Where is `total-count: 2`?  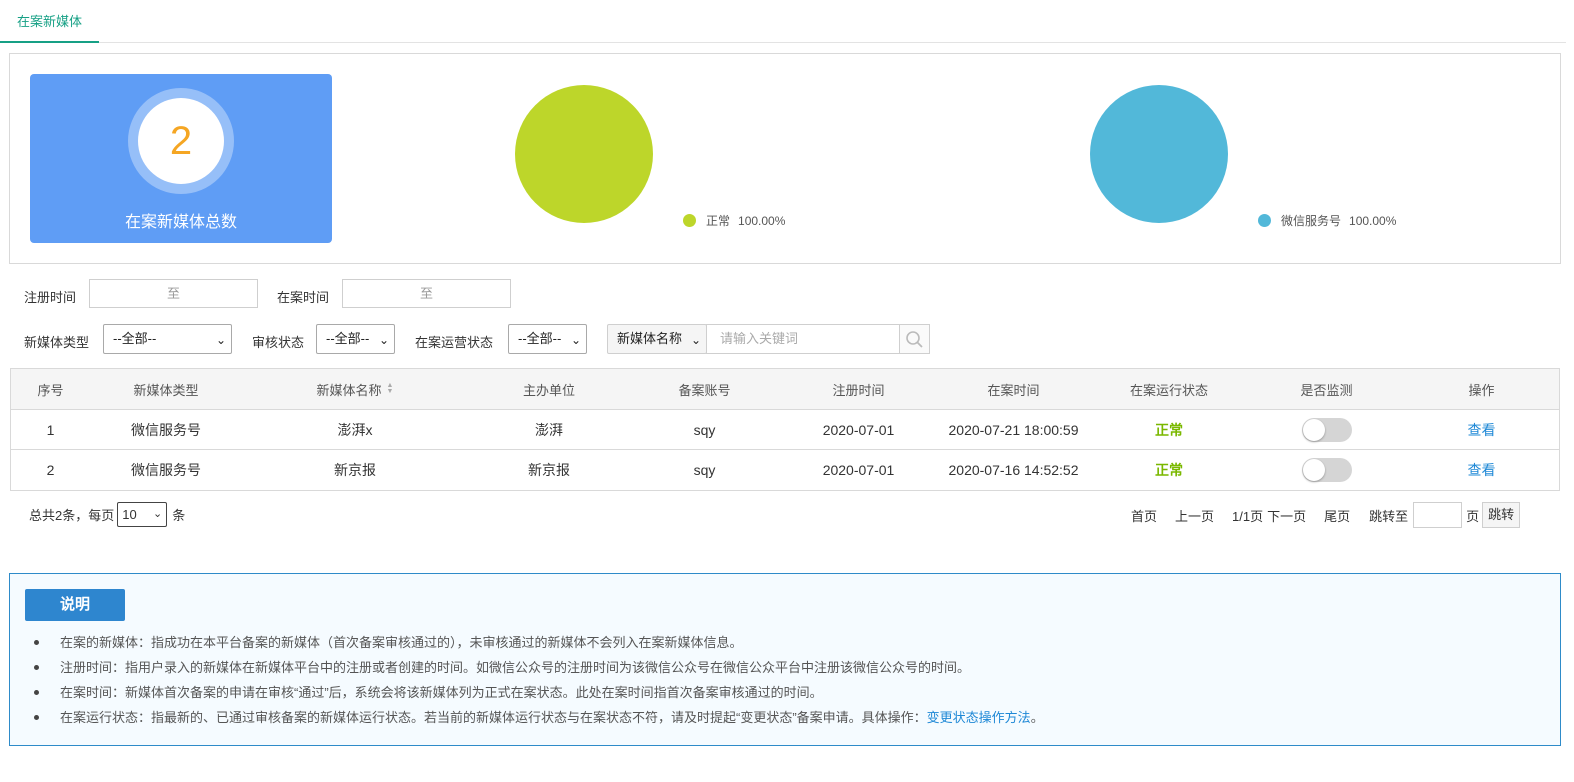 total-count: 2 is located at coordinates (181, 141).